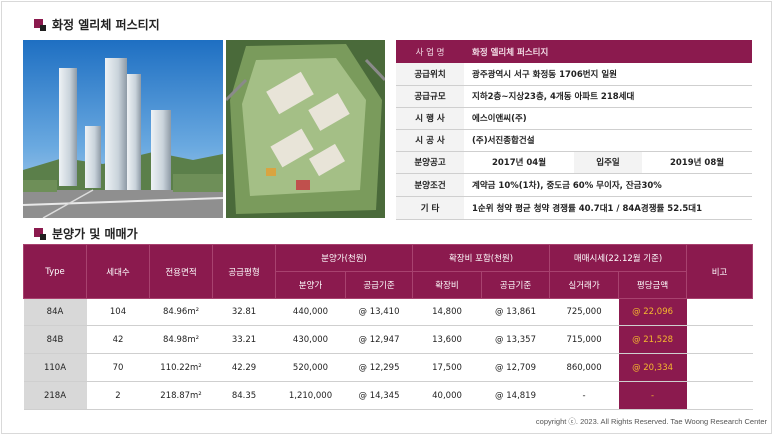 This screenshot has height=435, width=773. I want to click on cell-ext-cost: 40,000, so click(447, 395).